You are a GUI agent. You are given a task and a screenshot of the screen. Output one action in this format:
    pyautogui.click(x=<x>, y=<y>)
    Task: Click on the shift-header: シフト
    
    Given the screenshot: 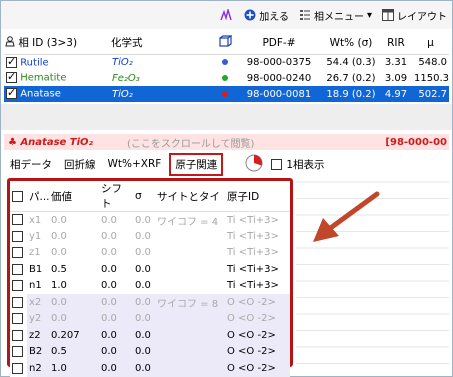 What is the action you would take?
    pyautogui.click(x=116, y=196)
    